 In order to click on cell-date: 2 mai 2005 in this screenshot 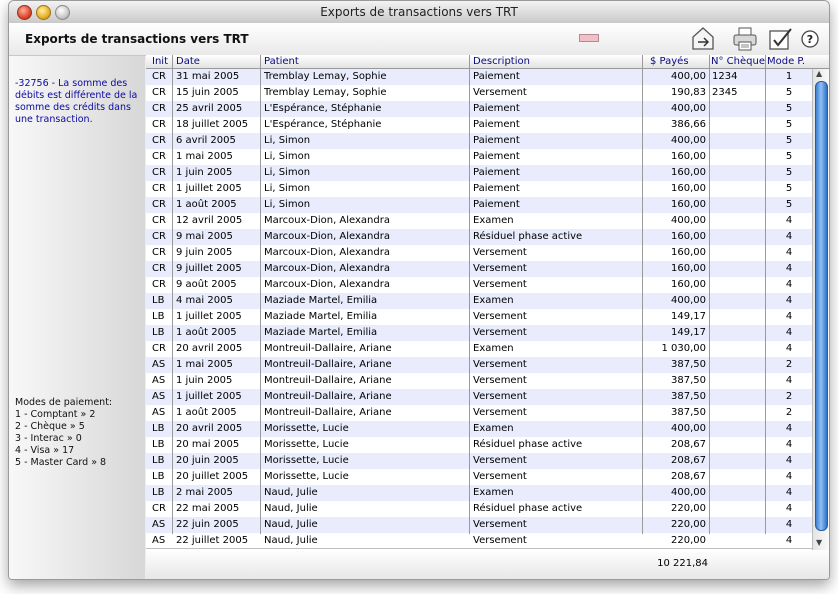, I will do `click(204, 492)`.